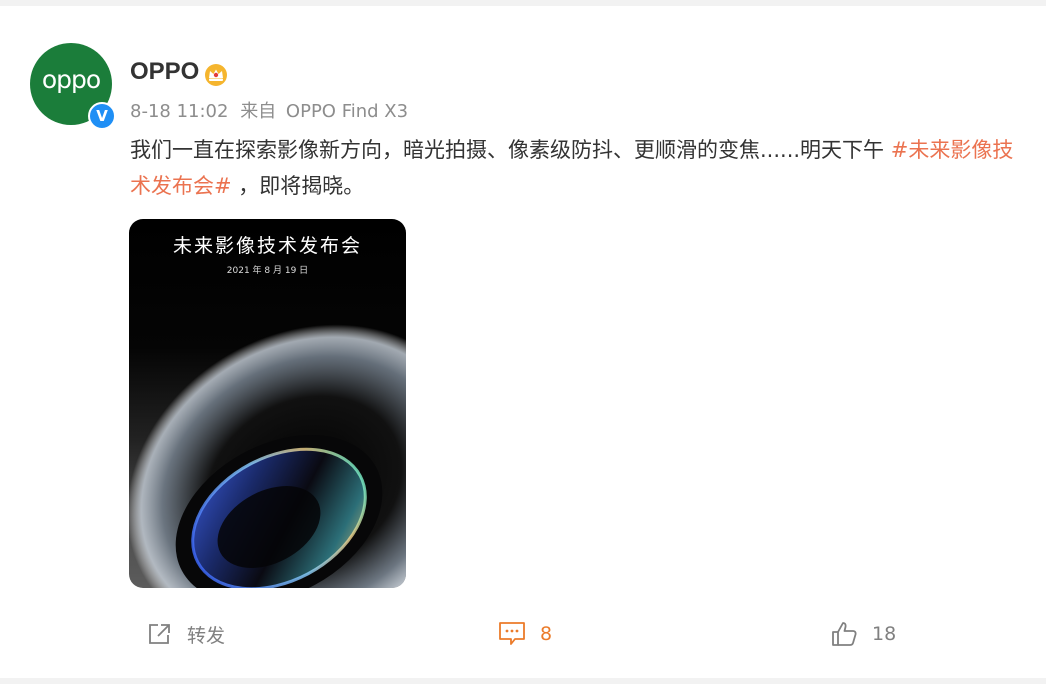 The image size is (1046, 684). I want to click on crown-icon, so click(216, 75).